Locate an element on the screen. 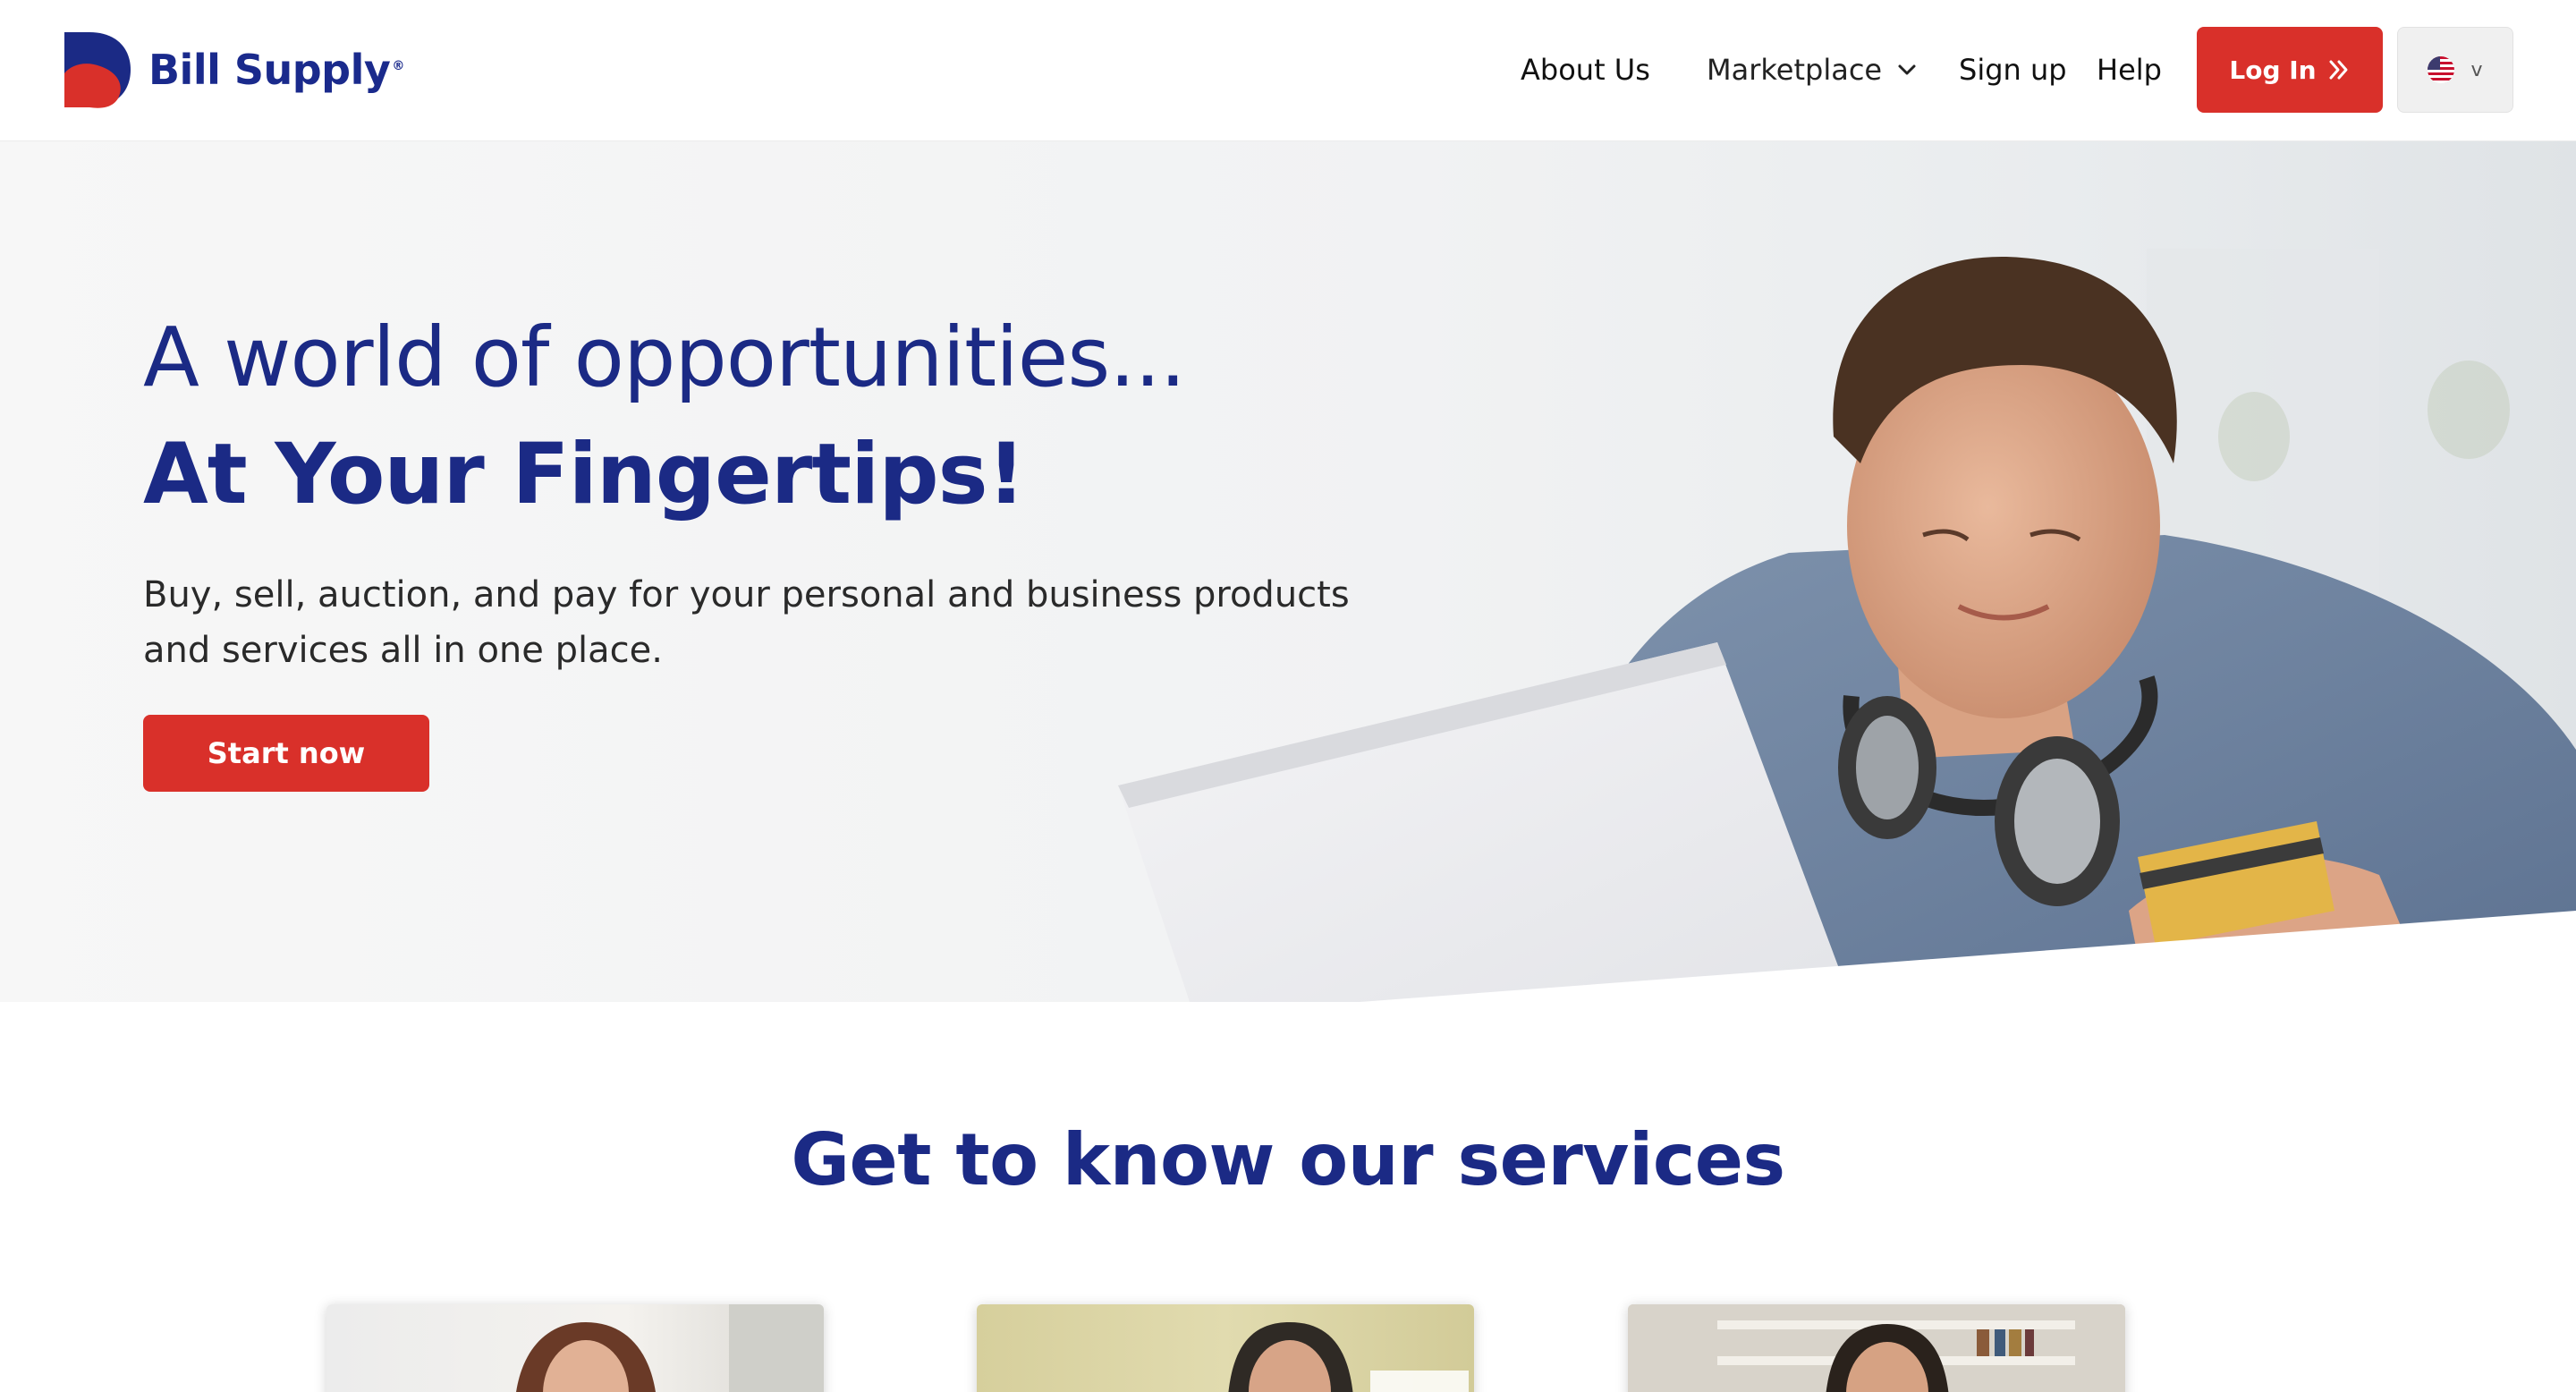 The width and height of the screenshot is (2576, 1392). nav-about-us: About Us is located at coordinates (1585, 69).